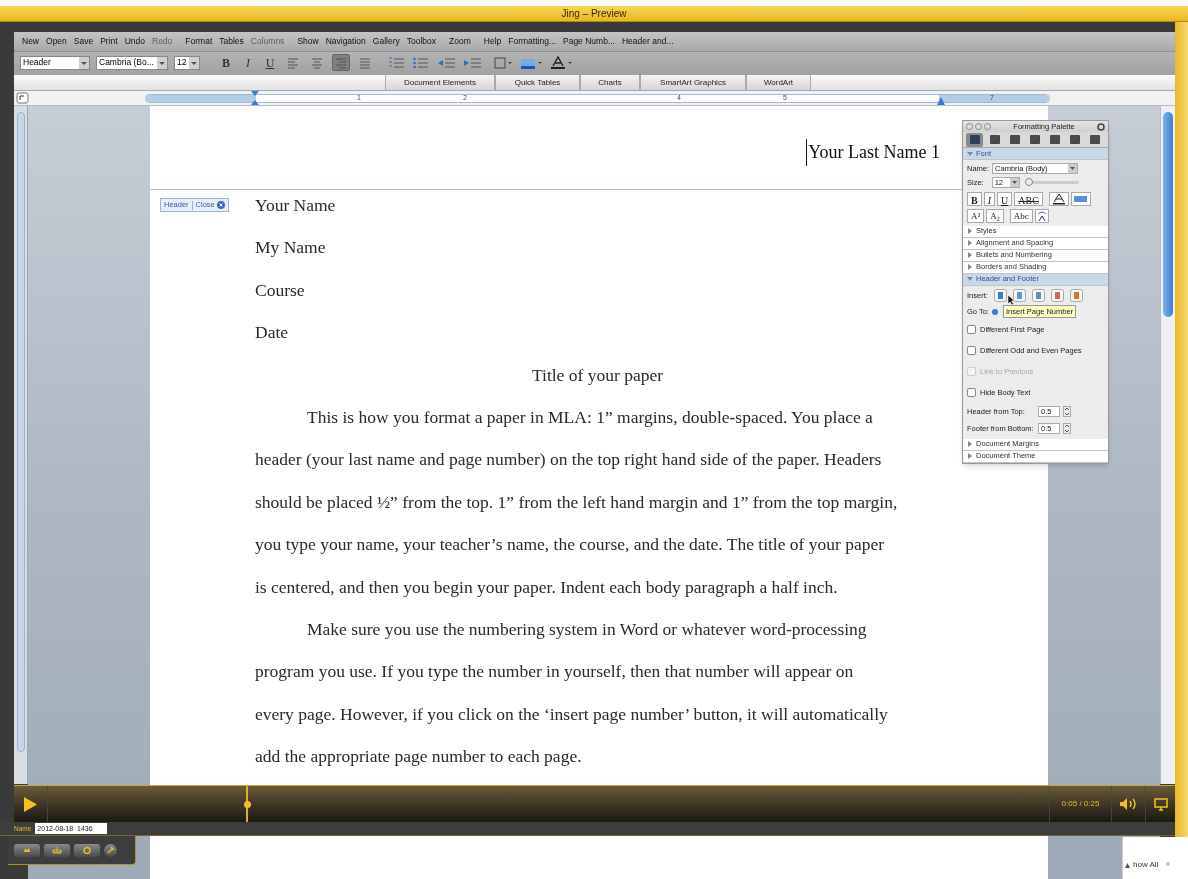  I want to click on save-icon, so click(57, 850).